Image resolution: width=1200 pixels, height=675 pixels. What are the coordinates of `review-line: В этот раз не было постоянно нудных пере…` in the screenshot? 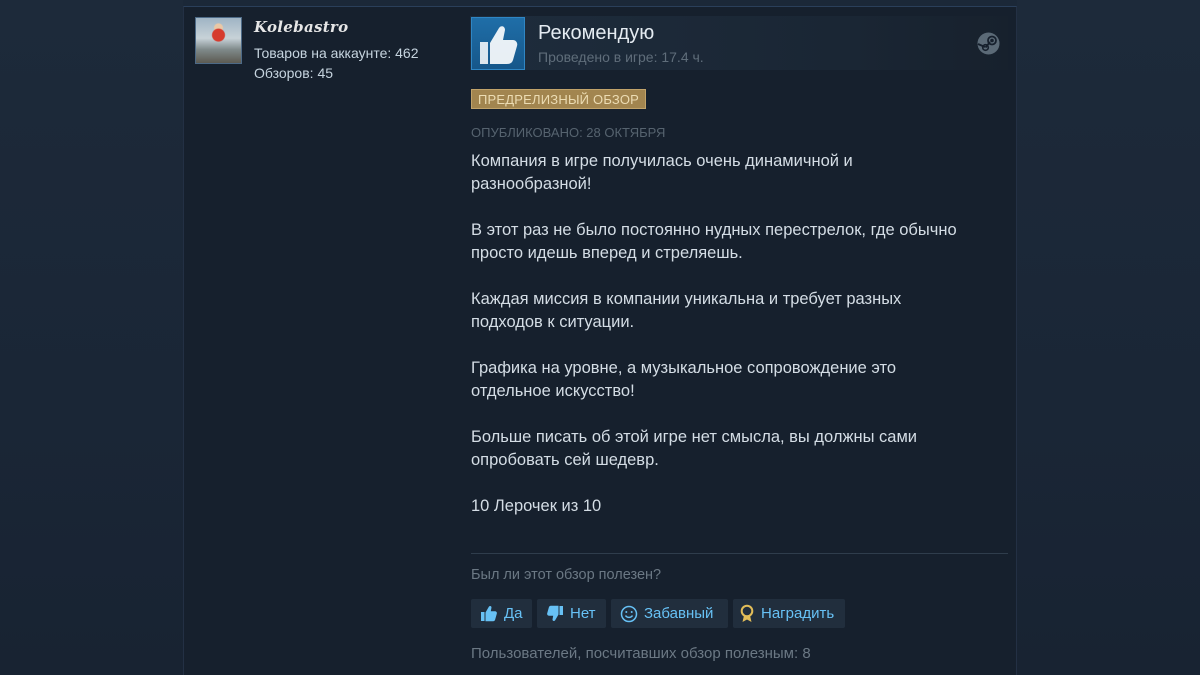 It's located at (714, 230).